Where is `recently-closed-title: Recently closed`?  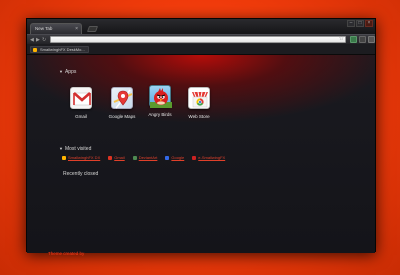 recently-closed-title: Recently closed is located at coordinates (81, 174).